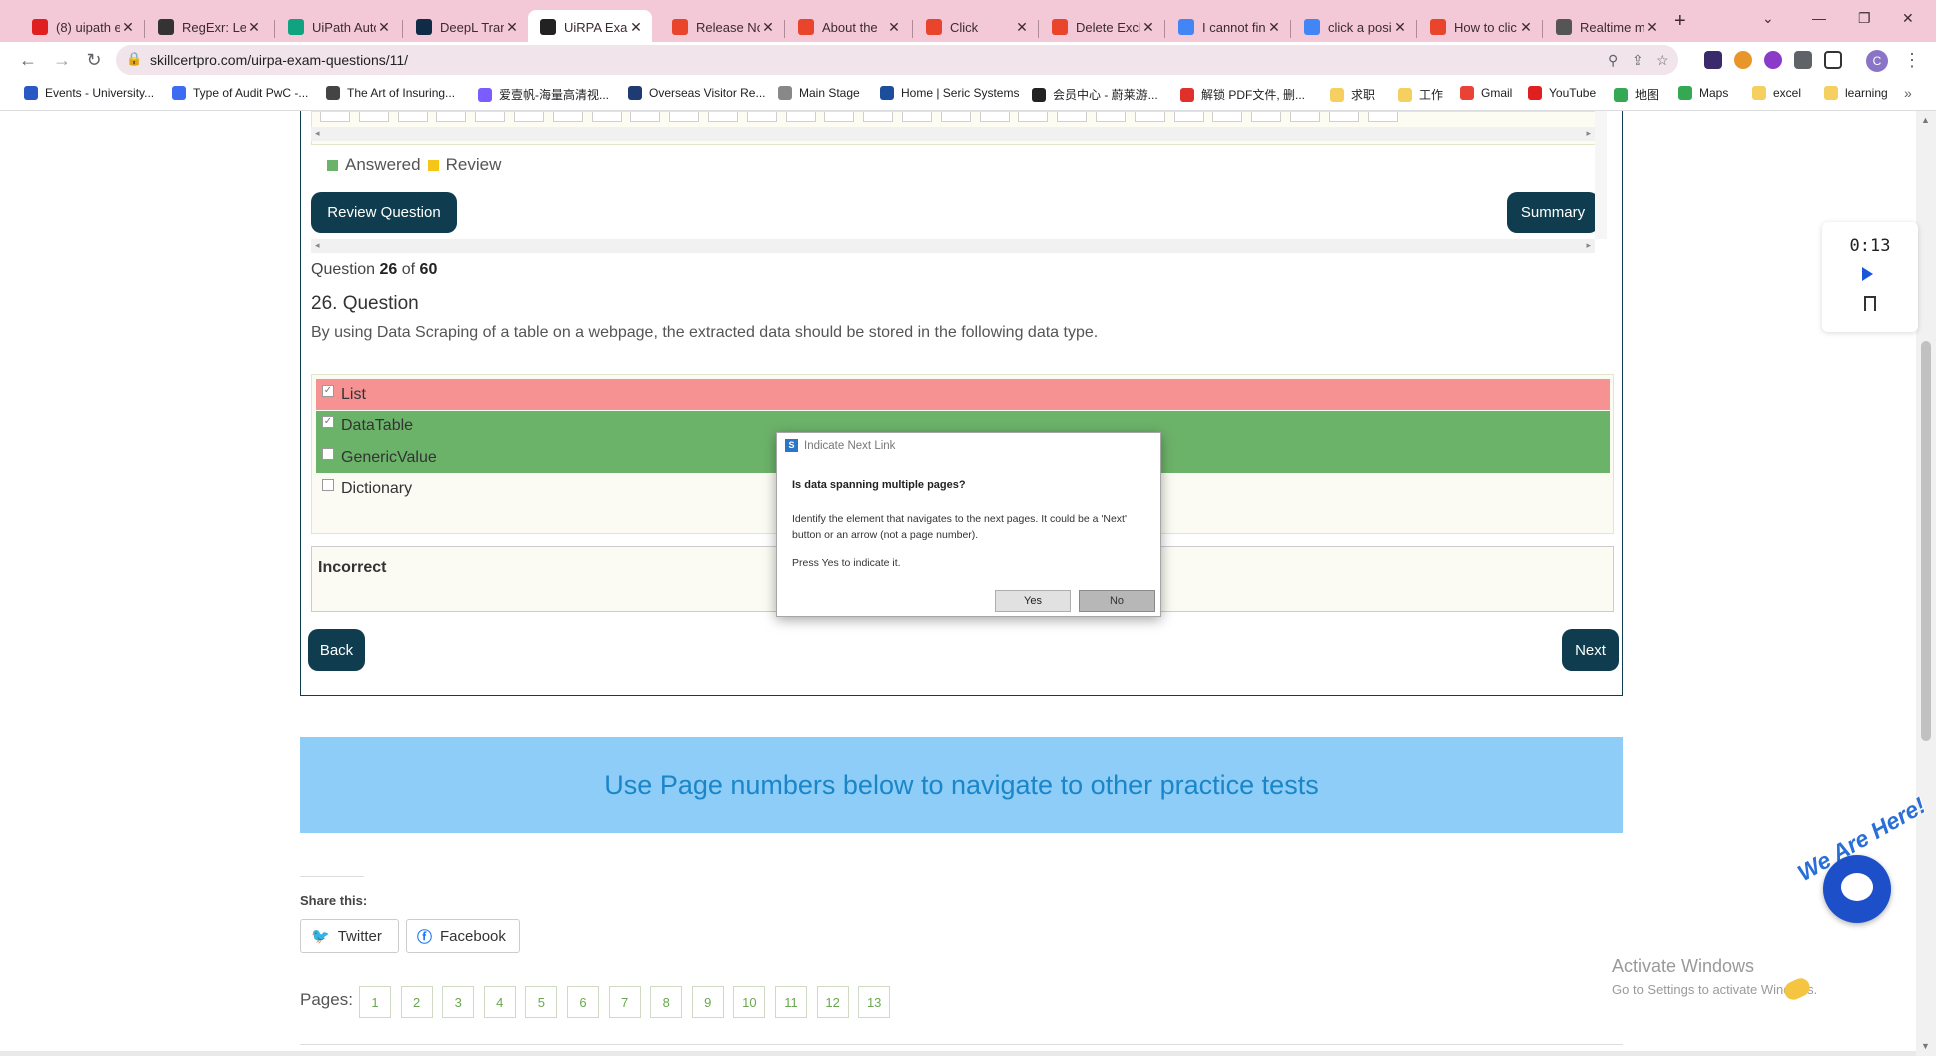 The image size is (1936, 1056). I want to click on tab-10: I cannot fin ✕, so click(1228, 27).